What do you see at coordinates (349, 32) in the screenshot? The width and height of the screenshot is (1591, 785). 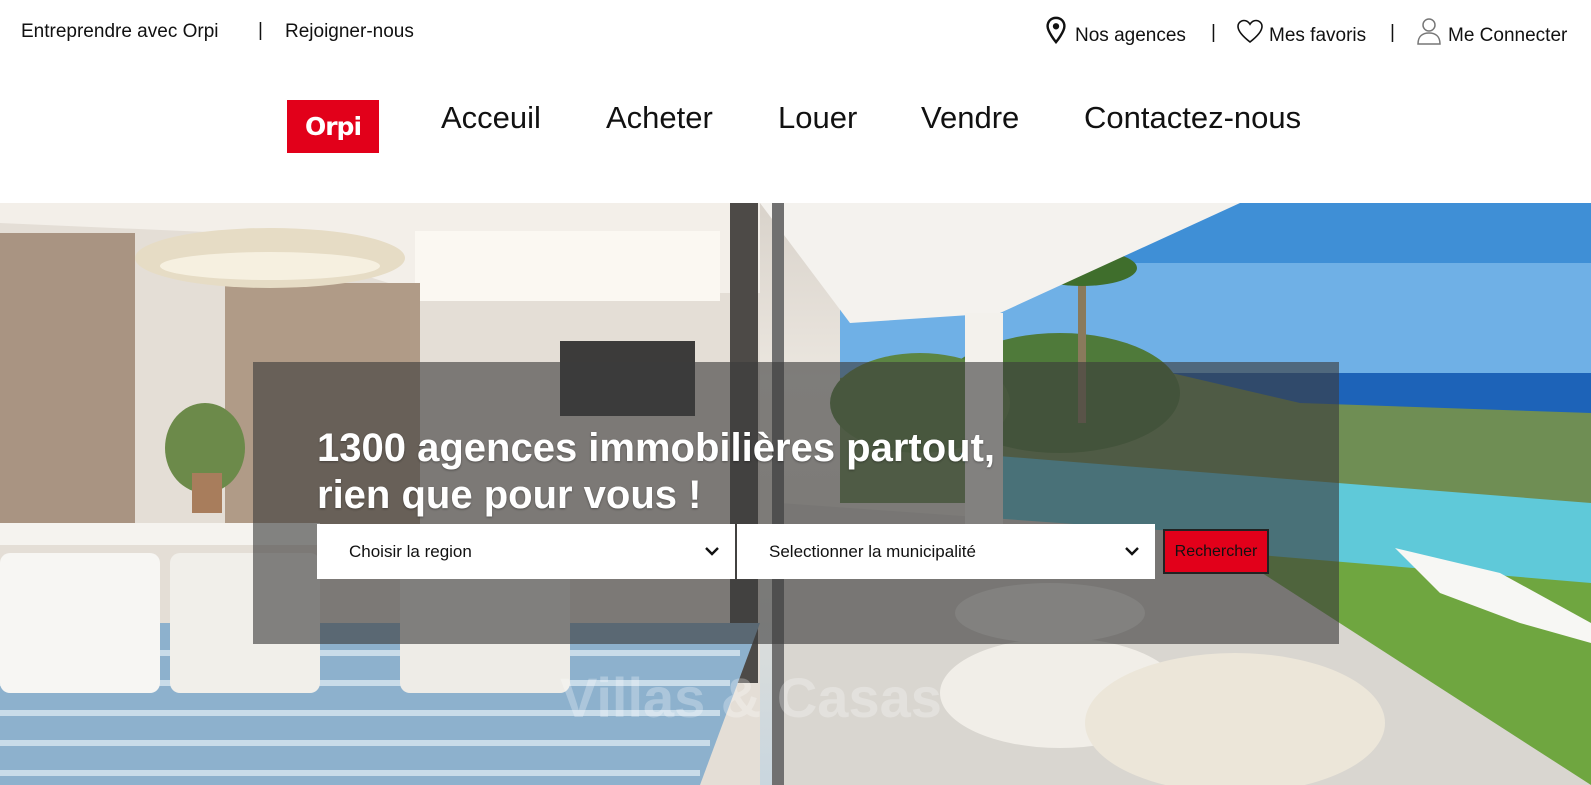 I see `rejoigner-link: Rejoigner-nous` at bounding box center [349, 32].